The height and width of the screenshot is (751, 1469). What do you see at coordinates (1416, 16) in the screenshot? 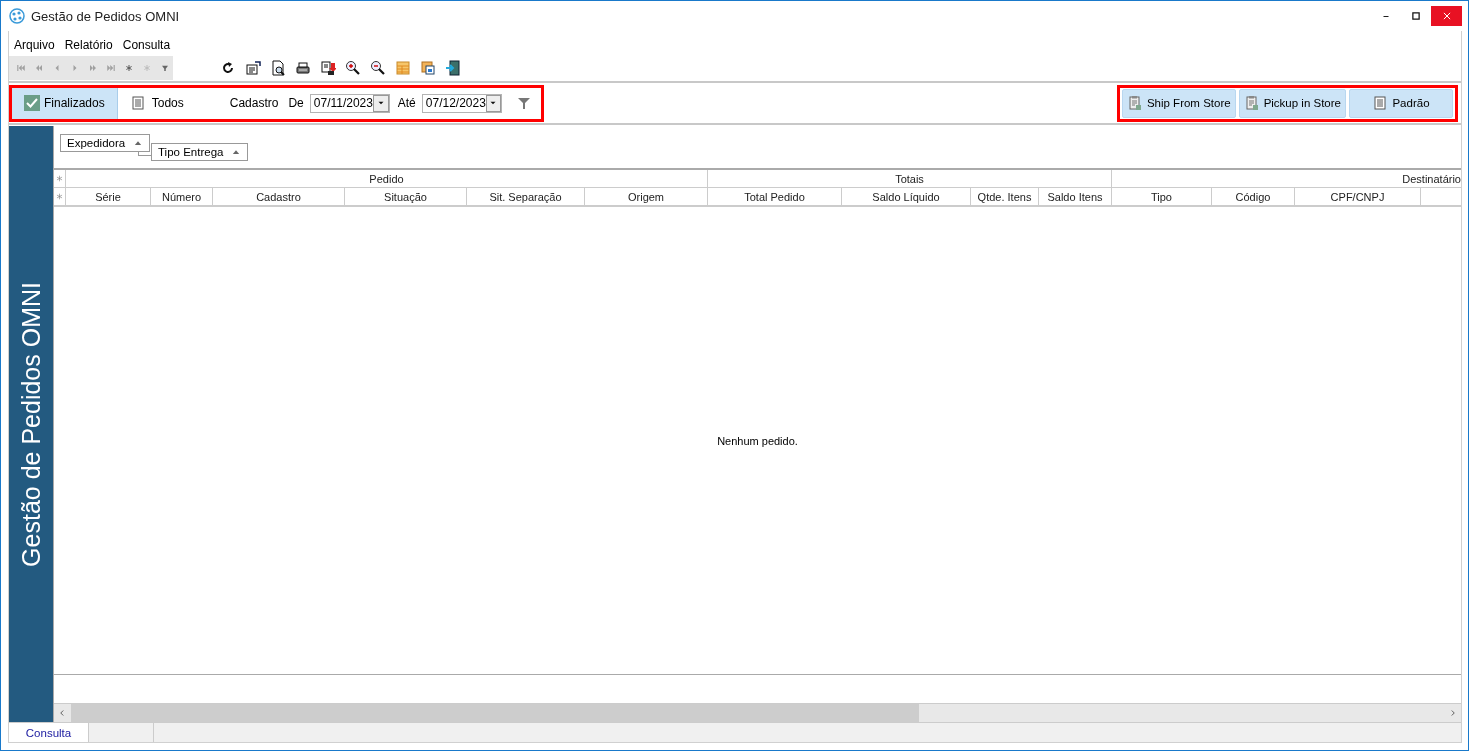
I see `maximize-icon` at bounding box center [1416, 16].